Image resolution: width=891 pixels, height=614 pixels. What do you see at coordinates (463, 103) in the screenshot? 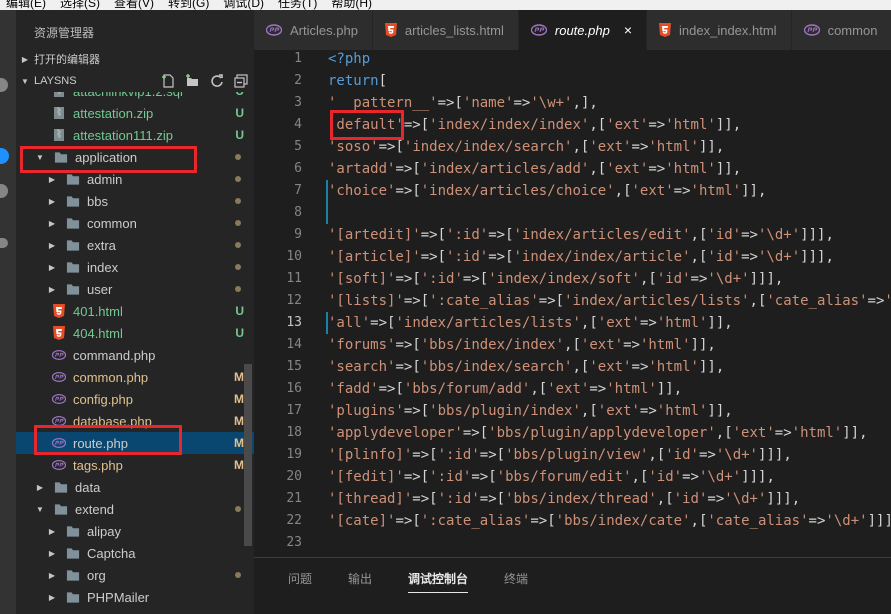
I see `code-line: '__pattern__'=>['name'=>'\w+',],` at bounding box center [463, 103].